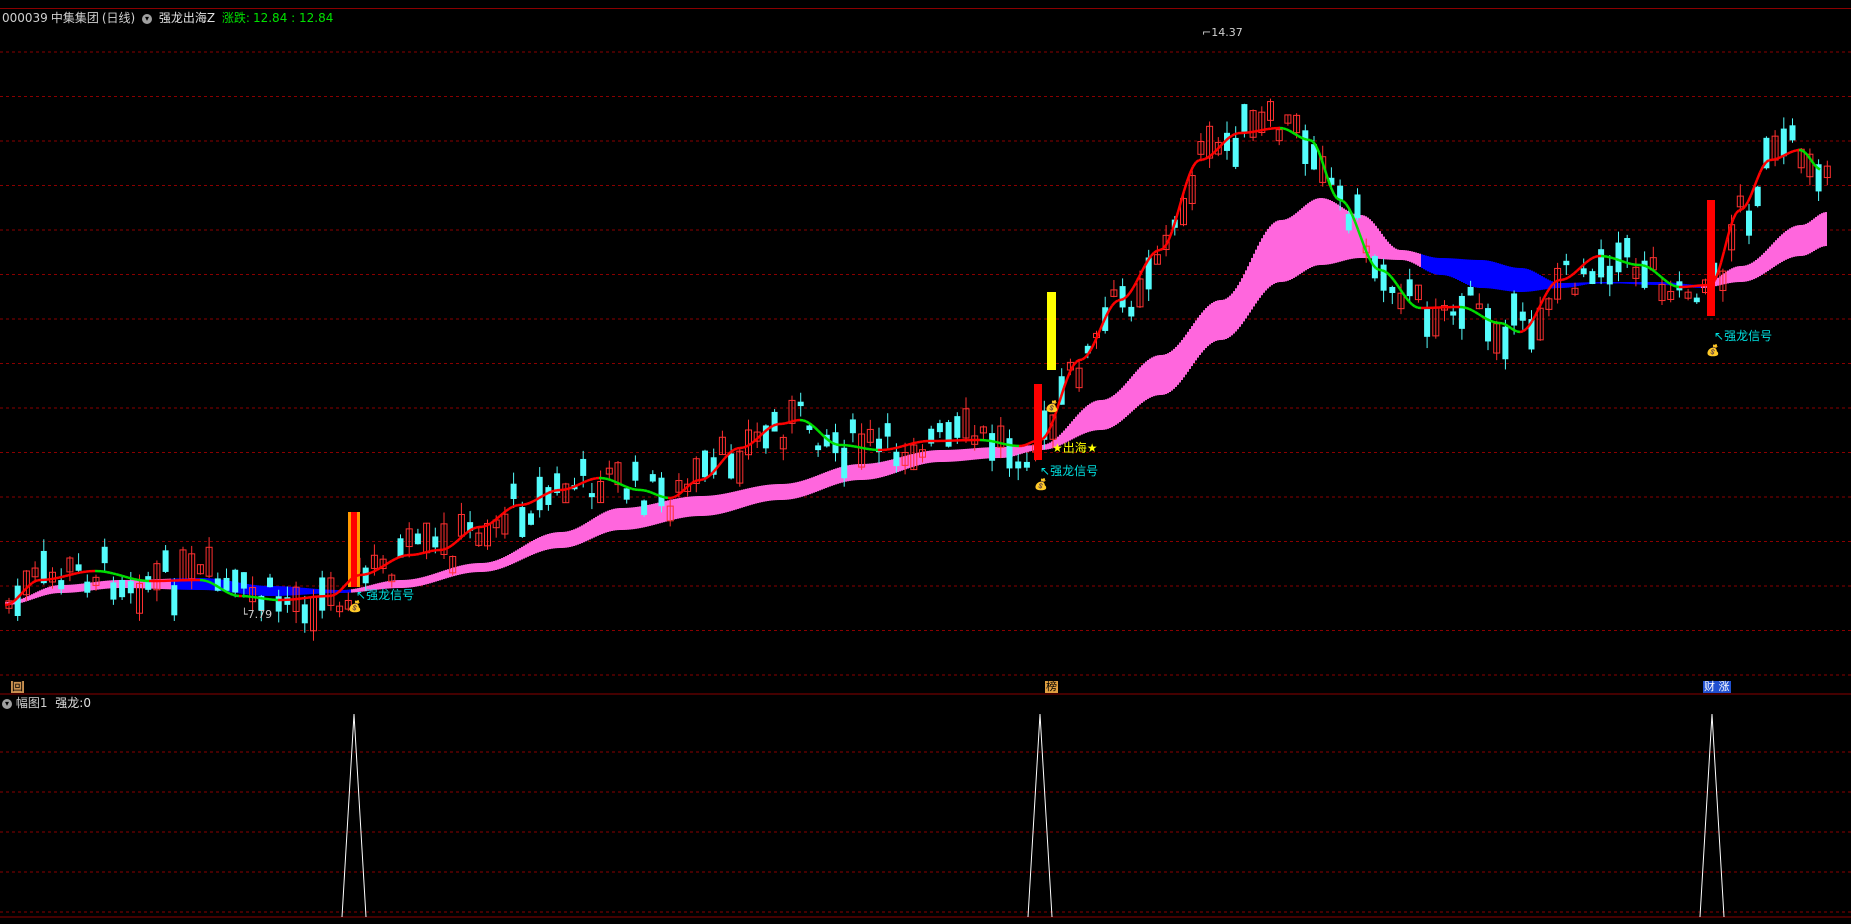 The width and height of the screenshot is (1851, 924). Describe the element at coordinates (17, 687) in the screenshot. I see `marker-left: 回` at that location.